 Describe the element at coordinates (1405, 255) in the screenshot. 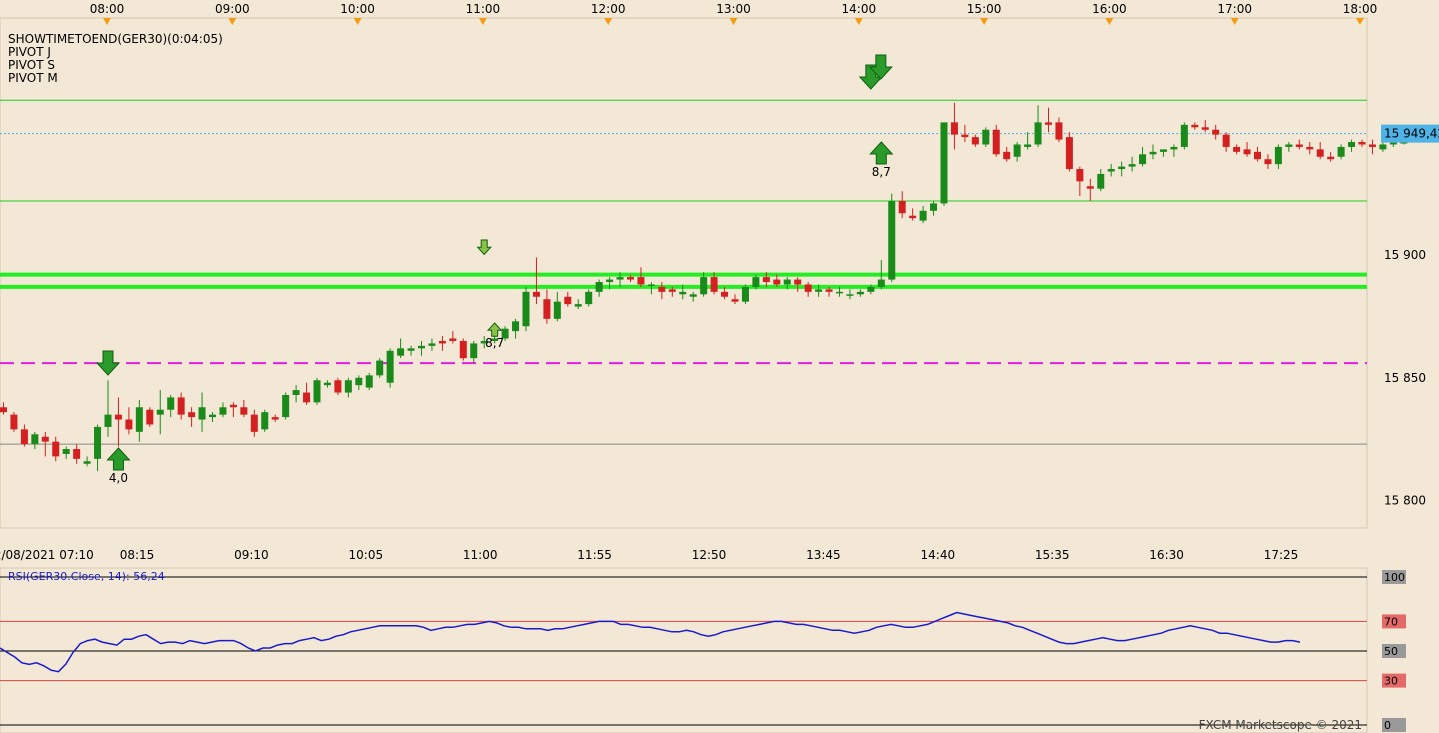

I see `price-tick-label: 15 900` at that location.